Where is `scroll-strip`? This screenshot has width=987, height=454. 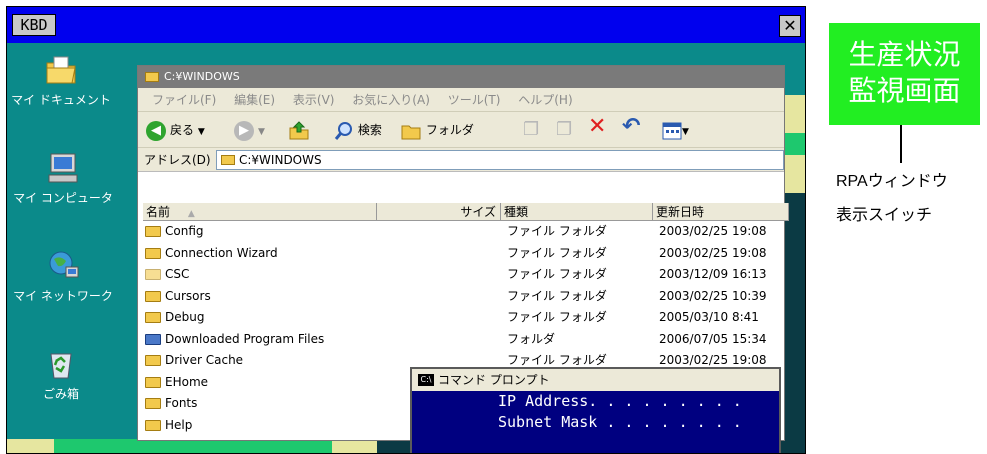
scroll-strip is located at coordinates (794, 248).